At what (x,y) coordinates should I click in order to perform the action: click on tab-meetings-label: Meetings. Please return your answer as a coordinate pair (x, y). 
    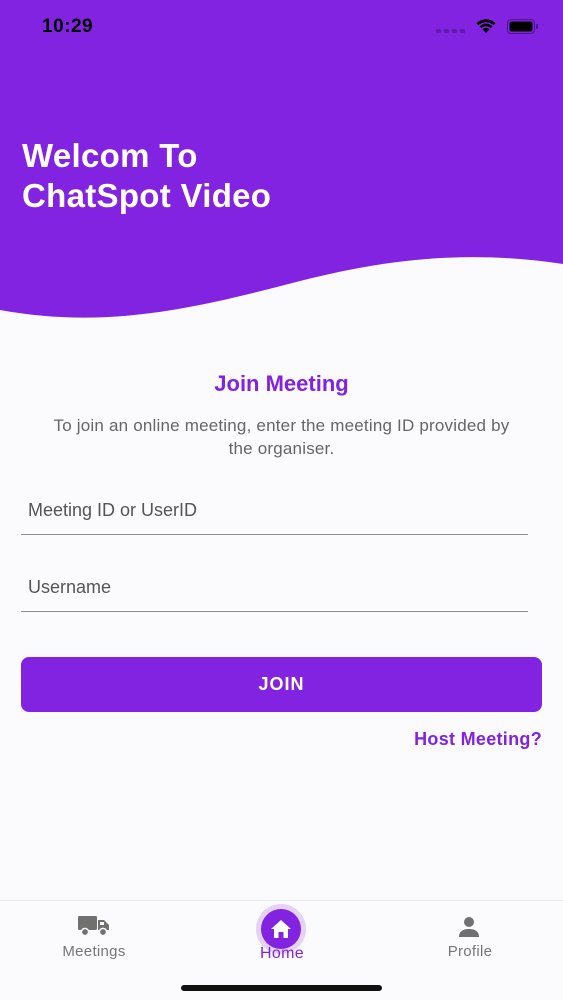
    Looking at the image, I should click on (94, 951).